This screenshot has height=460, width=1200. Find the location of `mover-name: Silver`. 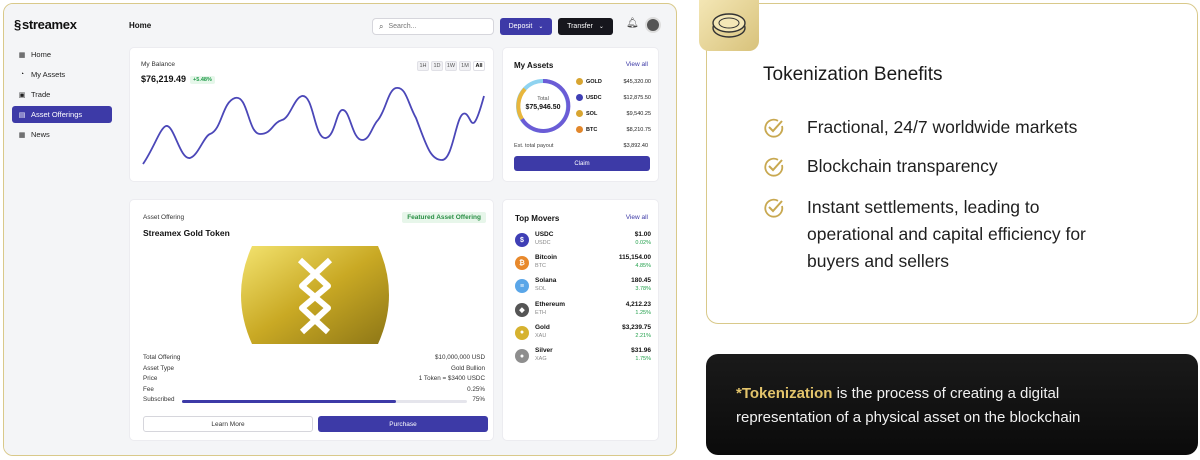

mover-name: Silver is located at coordinates (544, 350).